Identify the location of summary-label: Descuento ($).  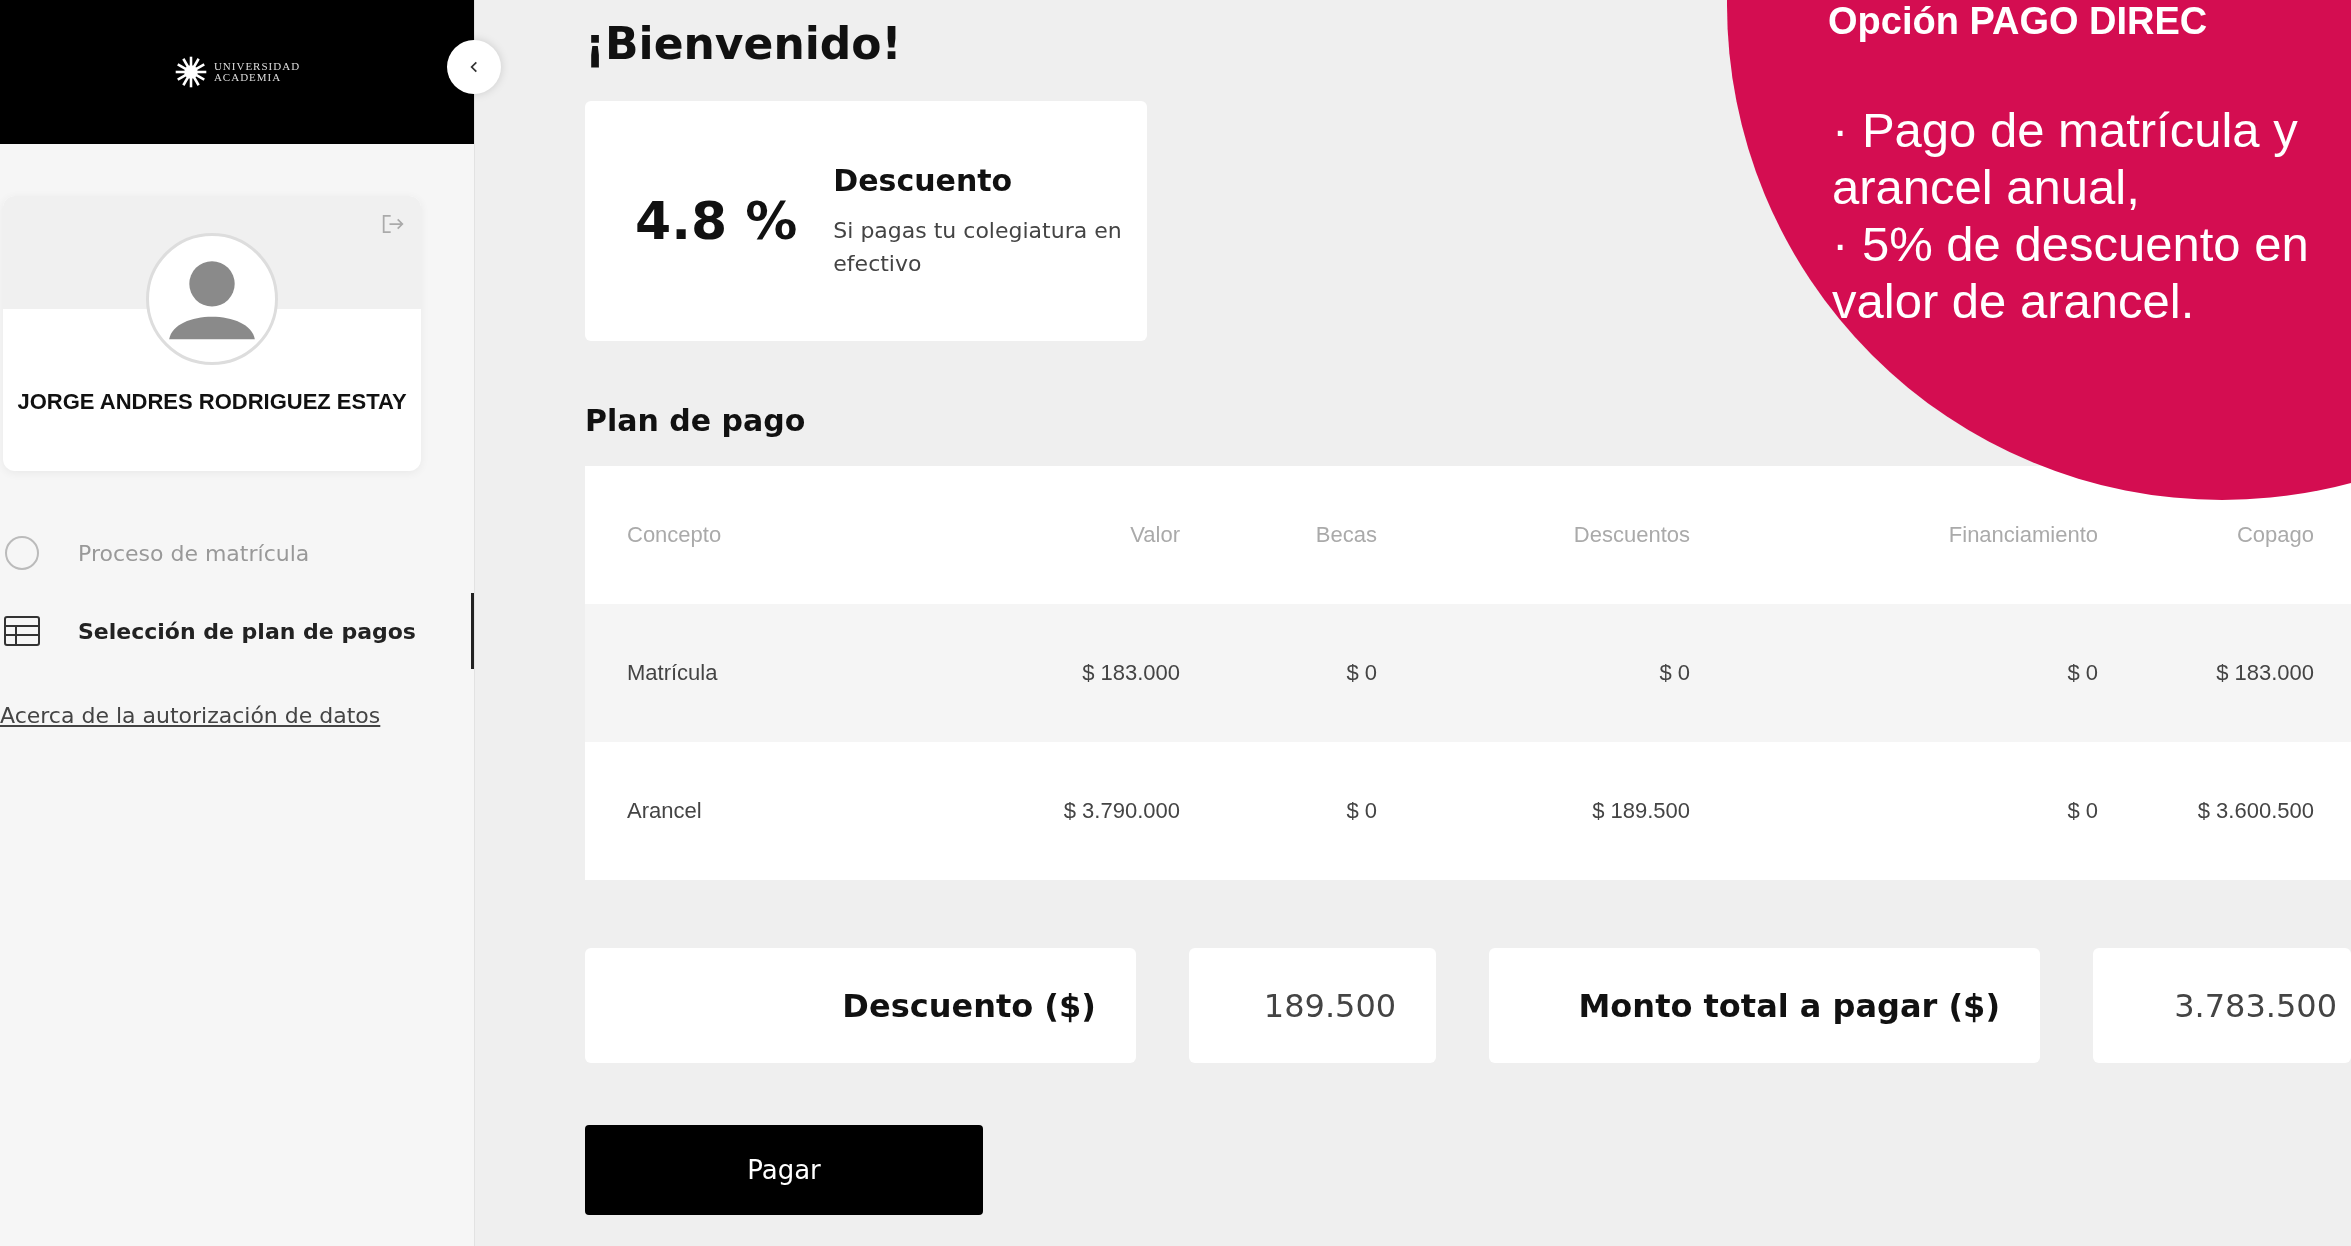
(860, 1005).